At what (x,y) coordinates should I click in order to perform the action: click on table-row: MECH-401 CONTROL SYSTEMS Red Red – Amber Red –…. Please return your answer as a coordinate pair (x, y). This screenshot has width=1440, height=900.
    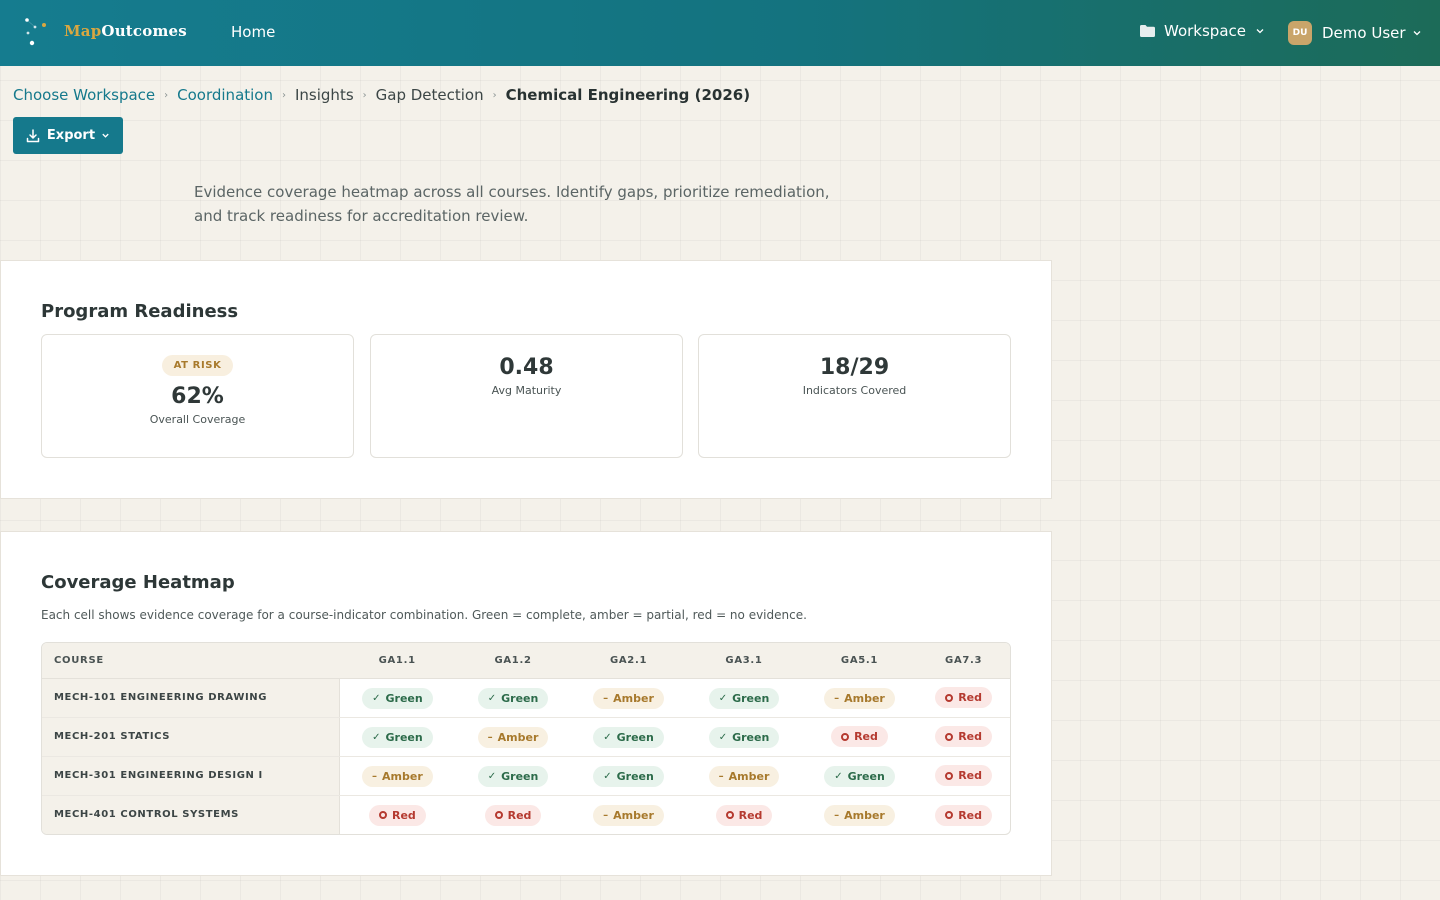
    Looking at the image, I should click on (526, 814).